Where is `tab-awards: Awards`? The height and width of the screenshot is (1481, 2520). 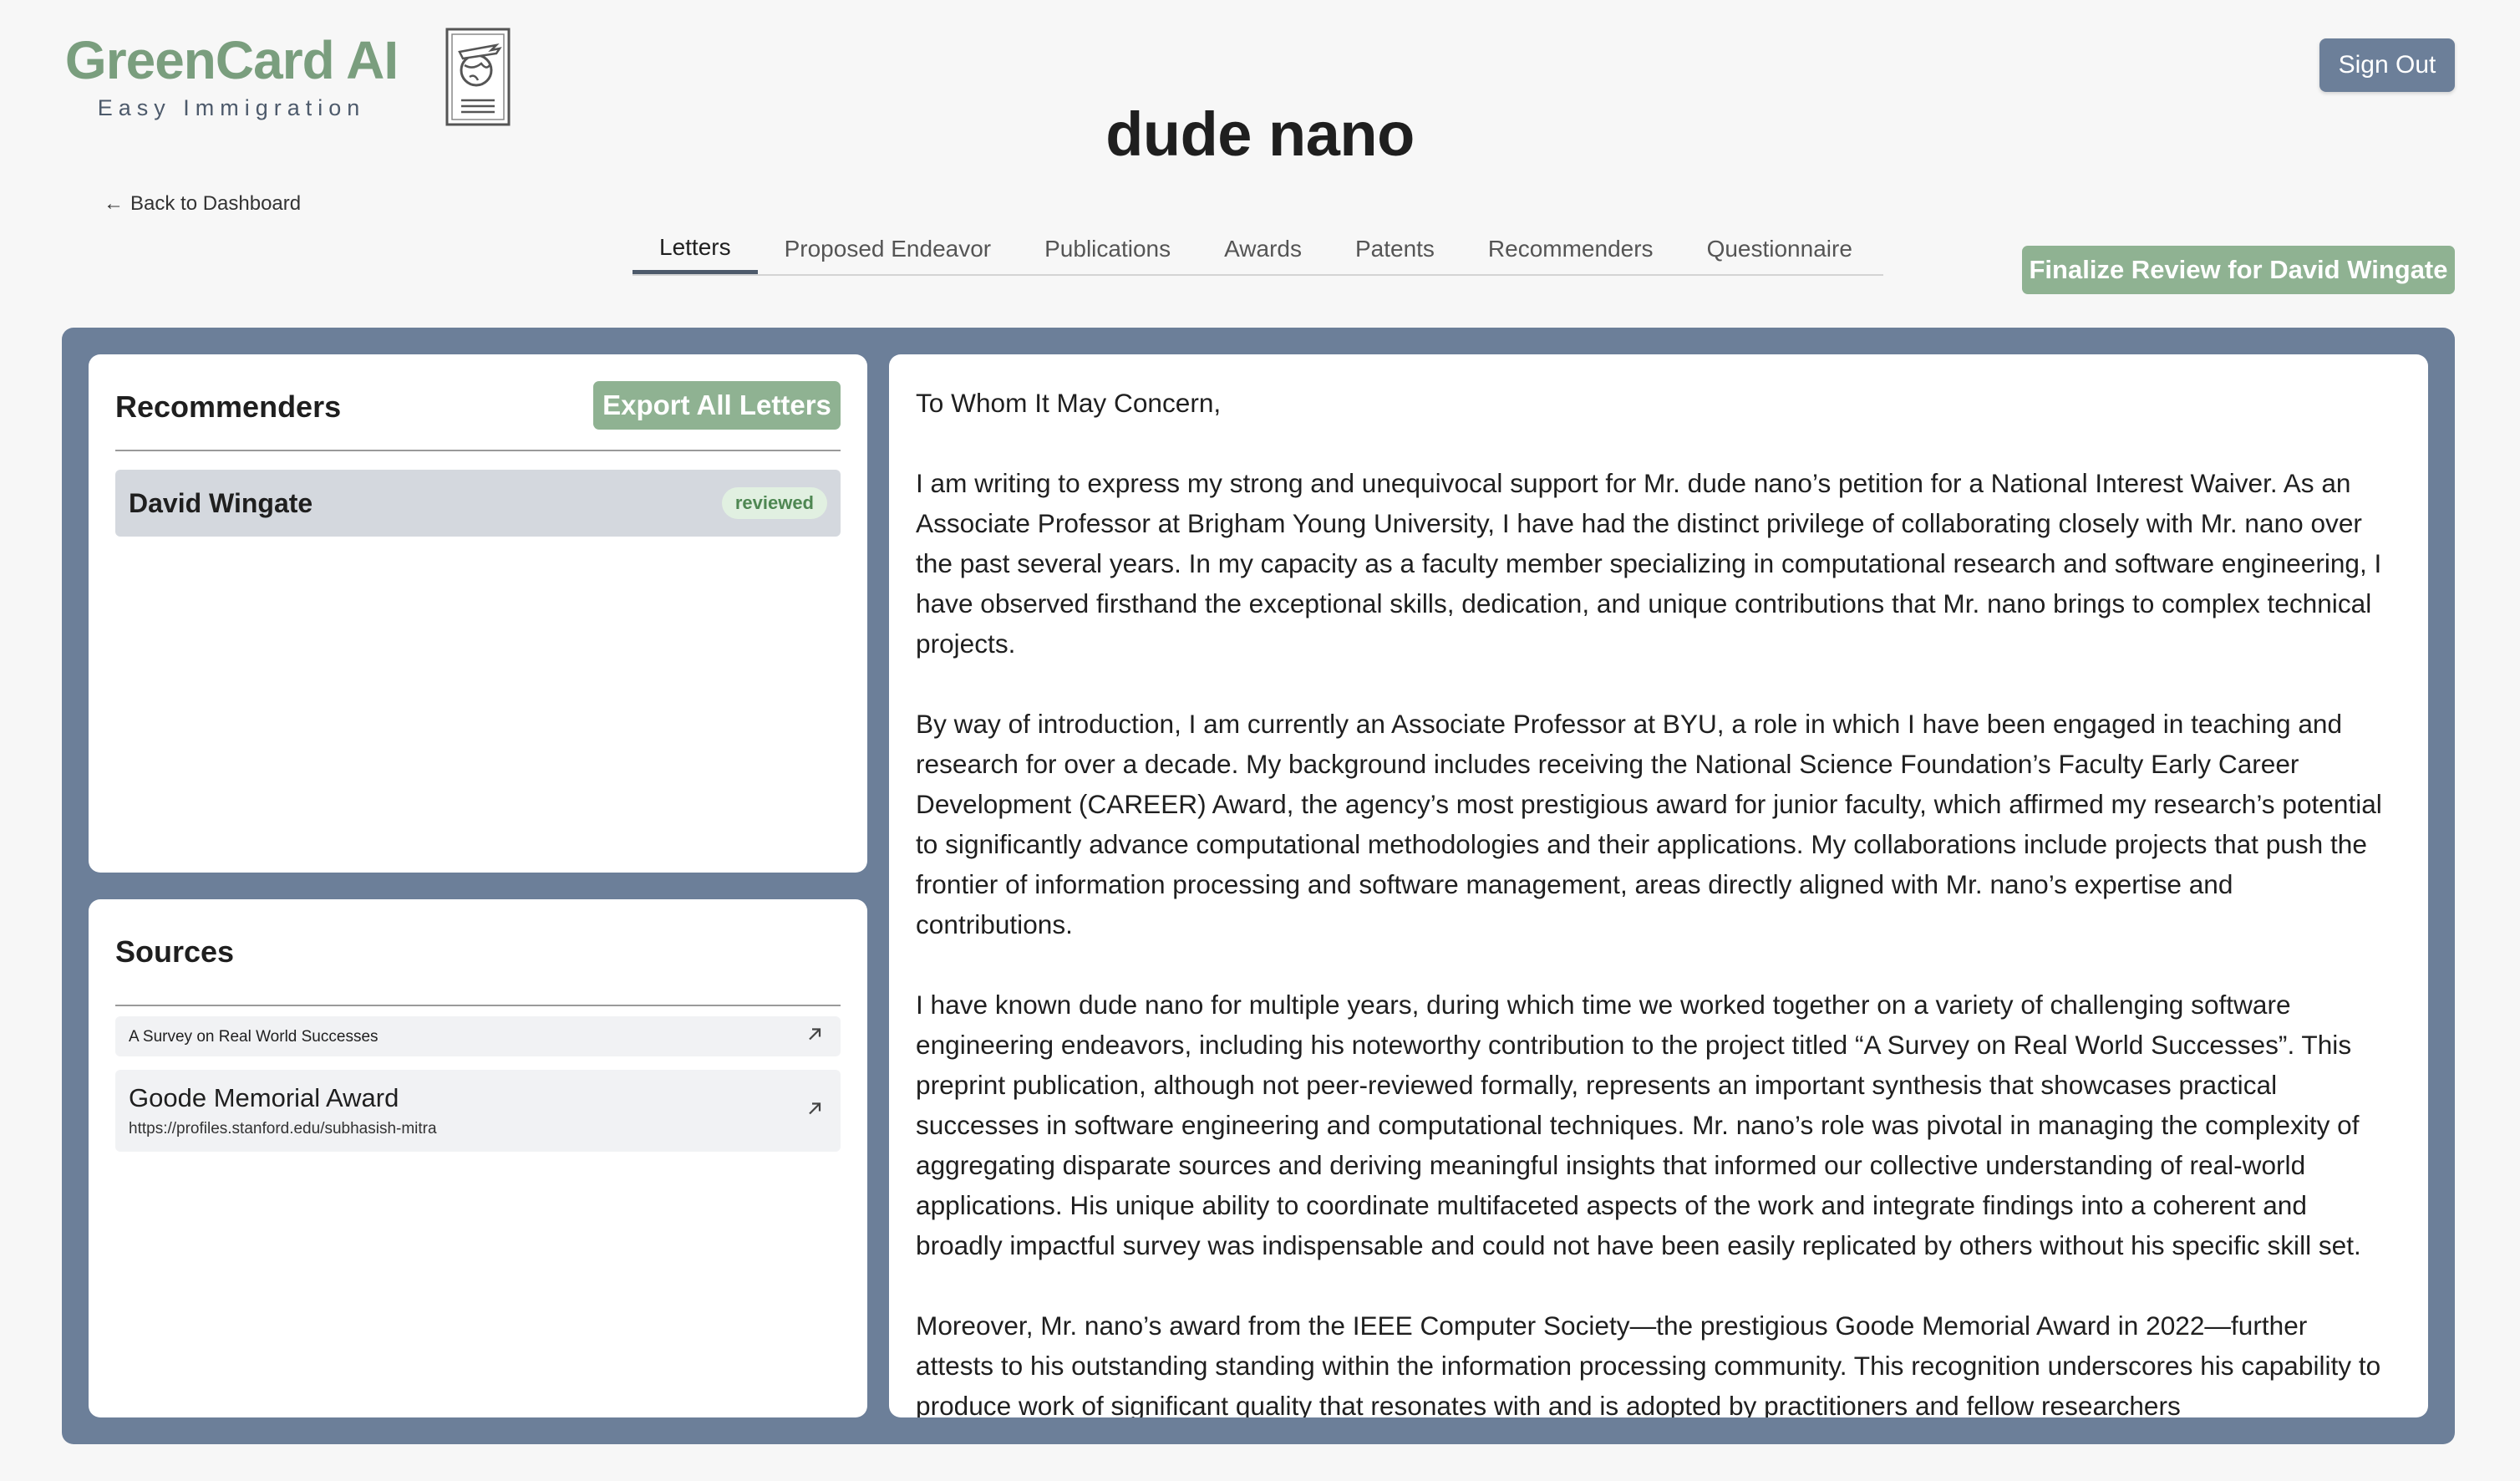
tab-awards: Awards is located at coordinates (1263, 248).